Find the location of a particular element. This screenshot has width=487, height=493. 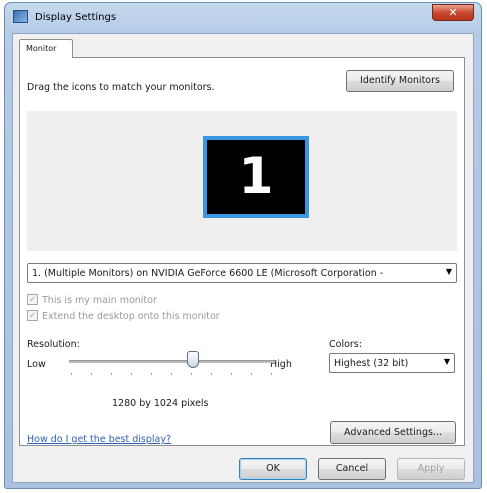

main-monitor-label: This is my main monitor is located at coordinates (99, 300).